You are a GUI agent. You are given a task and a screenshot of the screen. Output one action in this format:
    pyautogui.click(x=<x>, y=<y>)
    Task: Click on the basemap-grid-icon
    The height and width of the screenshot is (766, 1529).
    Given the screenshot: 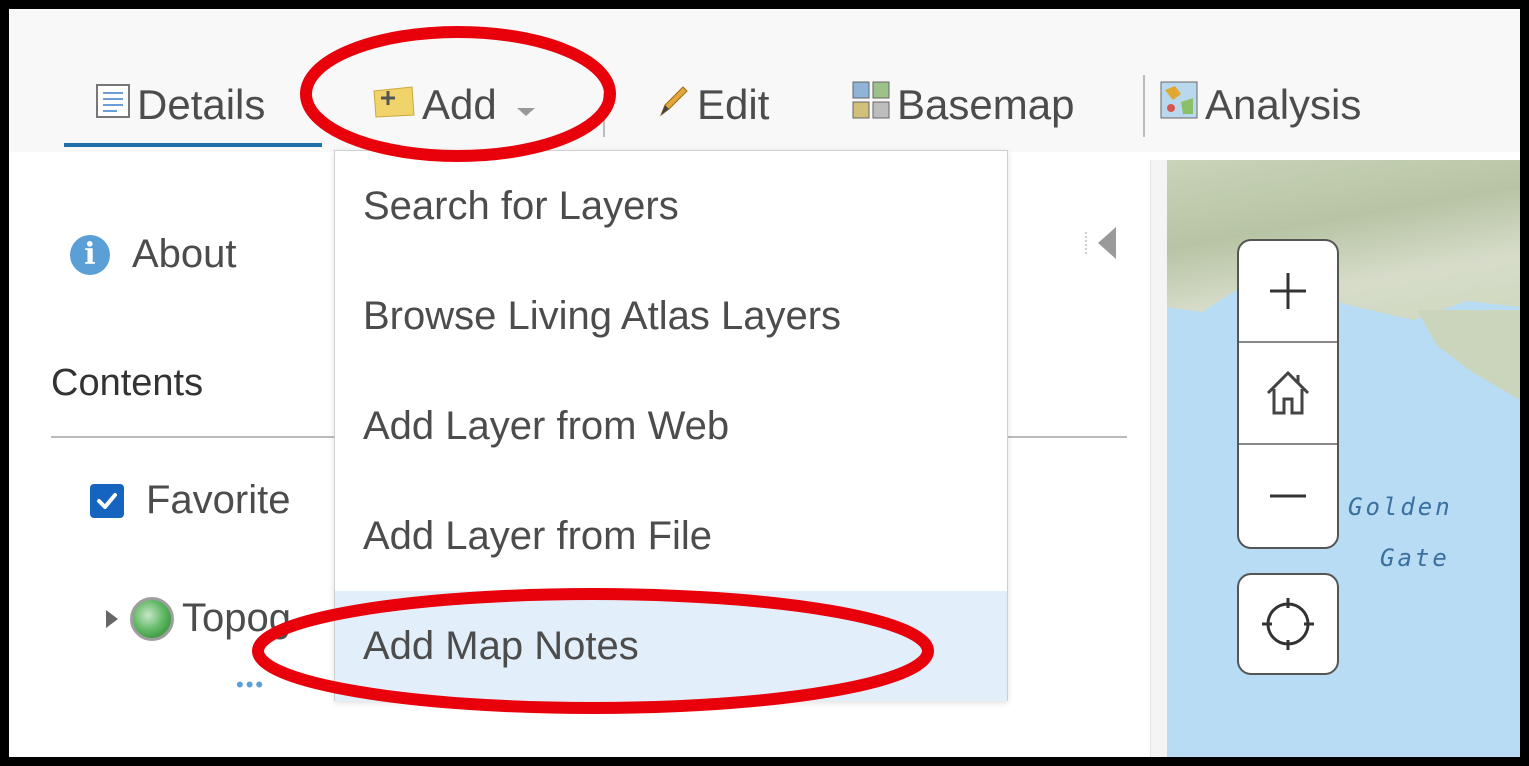 What is the action you would take?
    pyautogui.click(x=871, y=105)
    